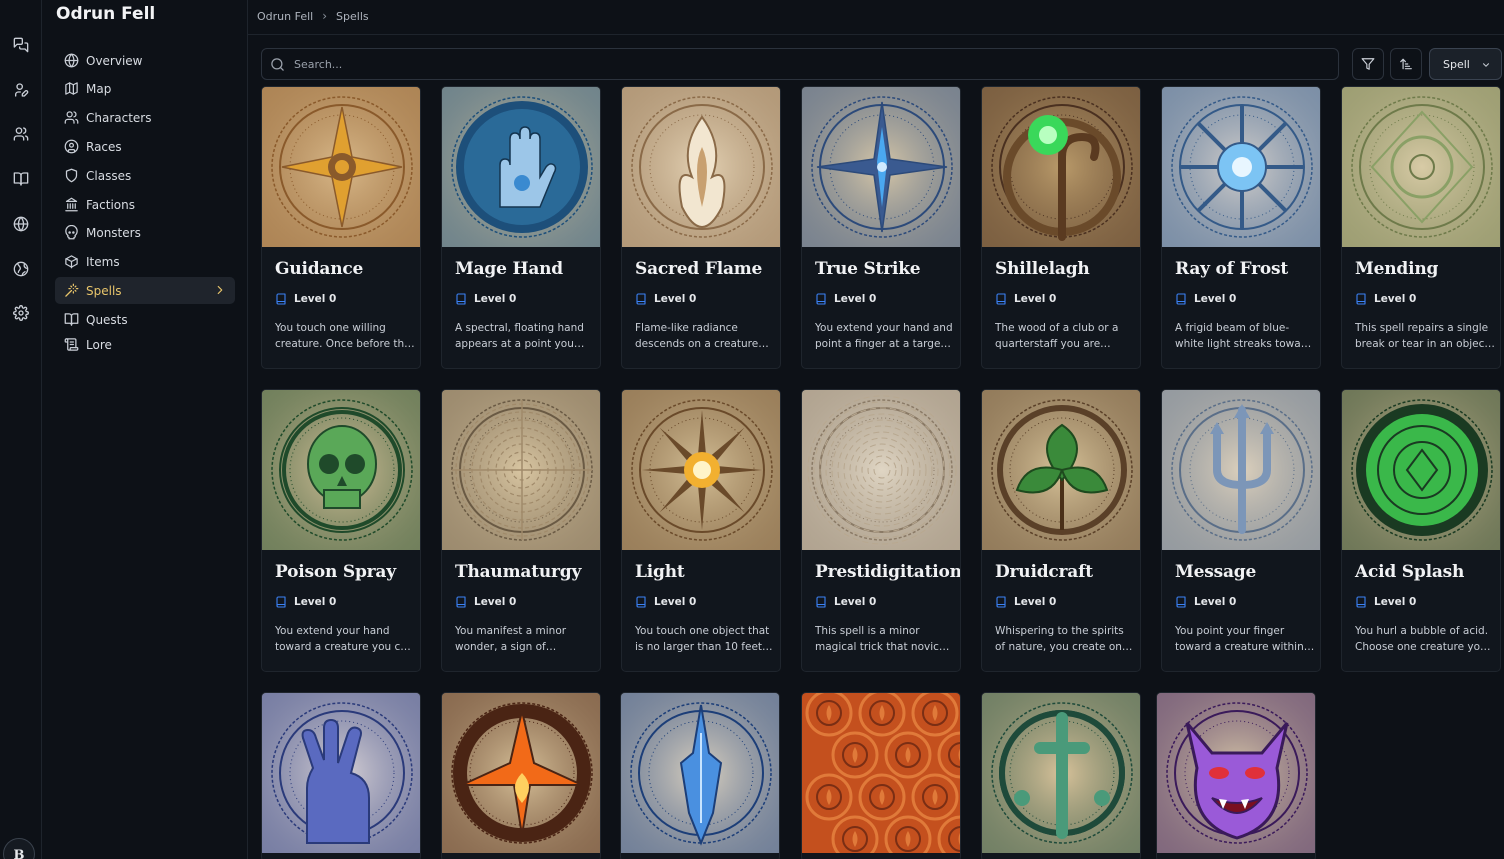 The image size is (1504, 859). What do you see at coordinates (521, 470) in the screenshot?
I see `spell-art-thaumaturgy` at bounding box center [521, 470].